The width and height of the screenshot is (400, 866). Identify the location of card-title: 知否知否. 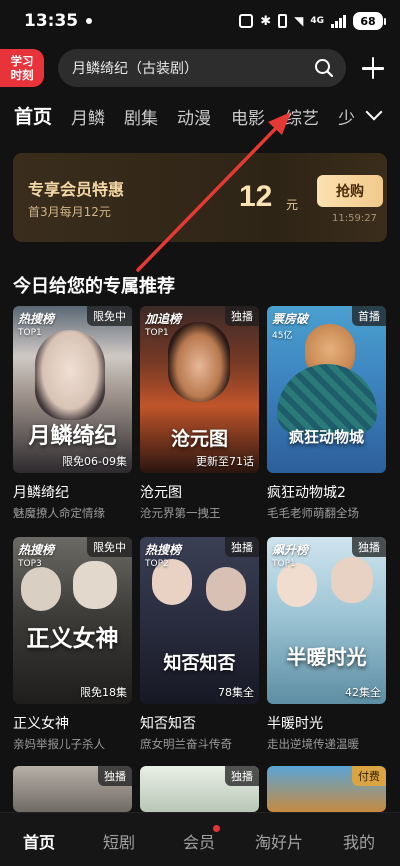
(168, 723).